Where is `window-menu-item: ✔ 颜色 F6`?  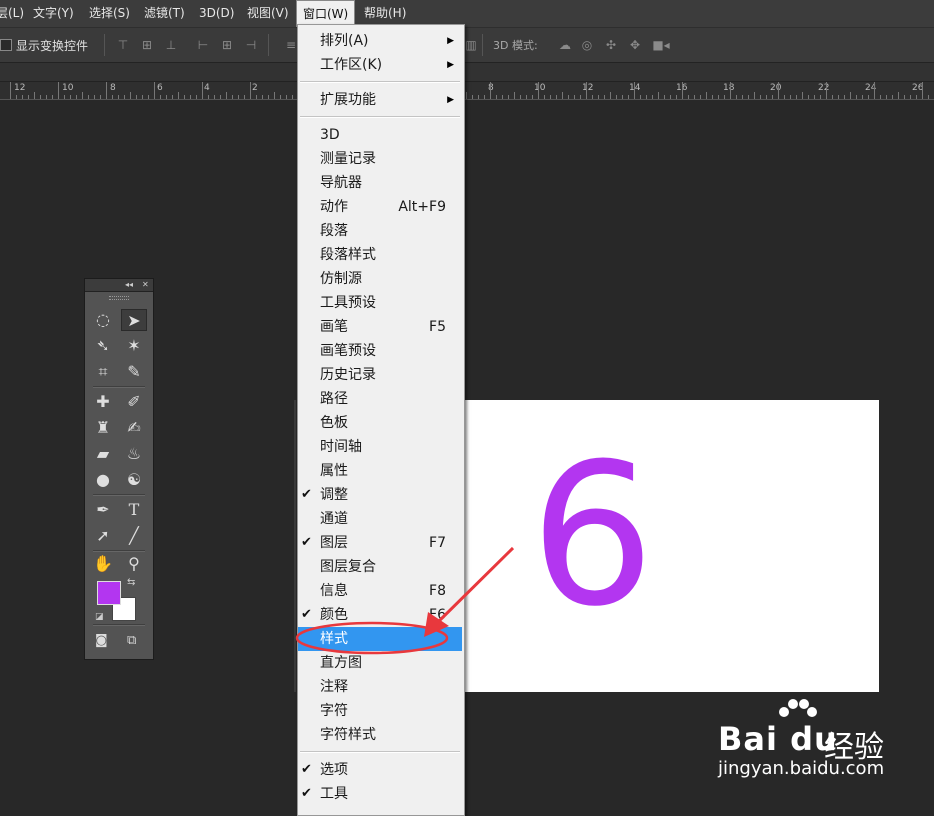 window-menu-item: ✔ 颜色 F6 is located at coordinates (380, 615).